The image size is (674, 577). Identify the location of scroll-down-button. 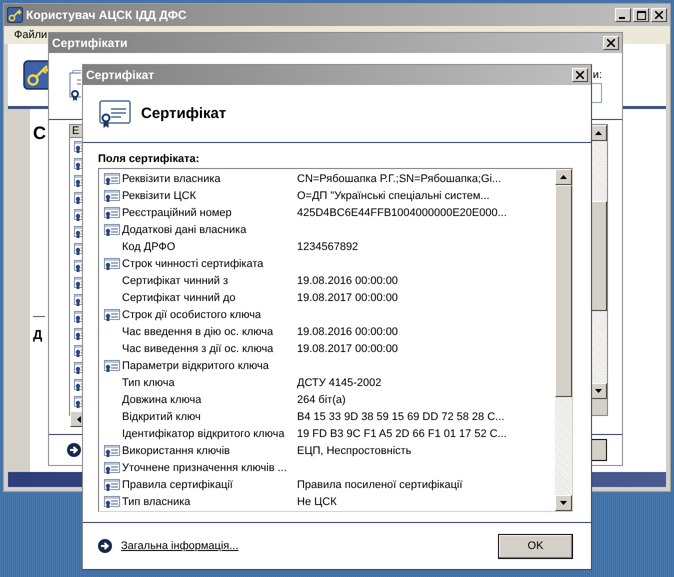
(563, 503).